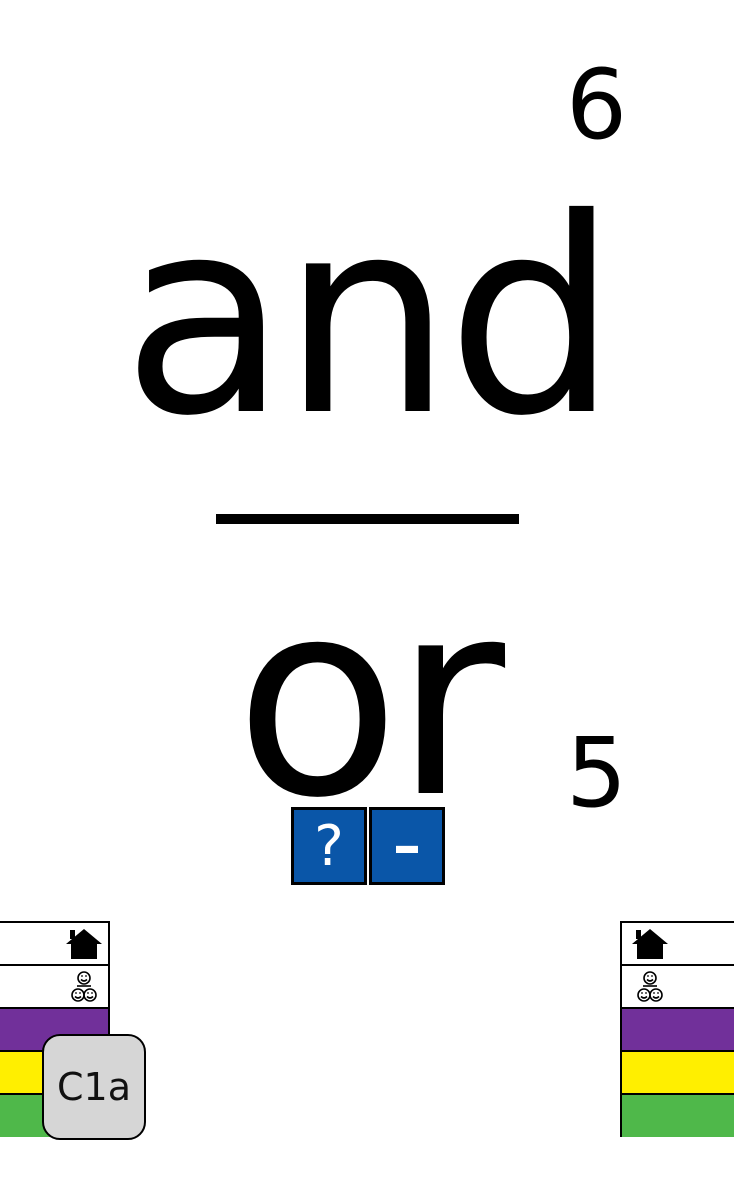 The width and height of the screenshot is (734, 1182). Describe the element at coordinates (407, 846) in the screenshot. I see `minus-button: –` at that location.